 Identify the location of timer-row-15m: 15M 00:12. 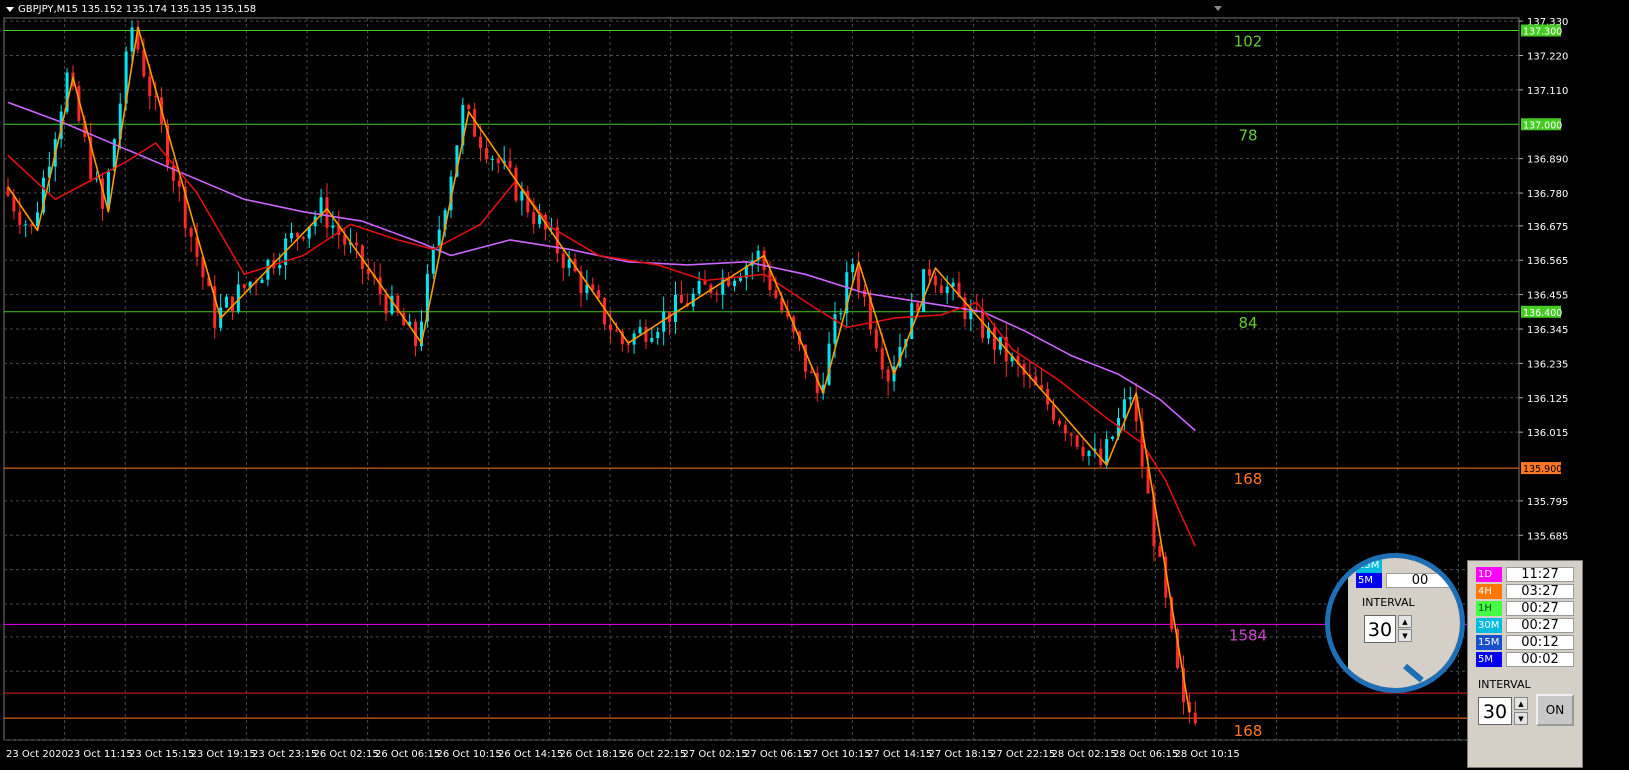
(1526, 643).